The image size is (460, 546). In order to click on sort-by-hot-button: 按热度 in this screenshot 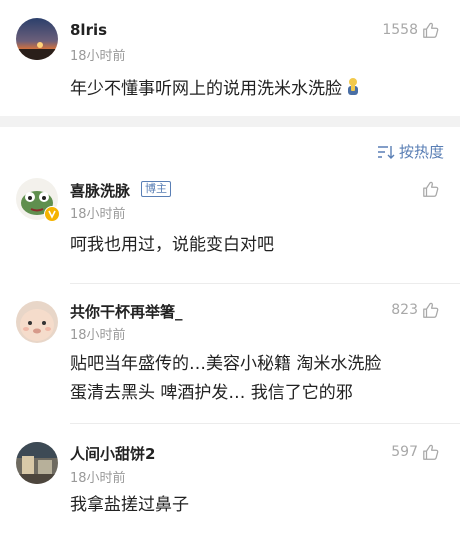, I will do `click(410, 151)`.